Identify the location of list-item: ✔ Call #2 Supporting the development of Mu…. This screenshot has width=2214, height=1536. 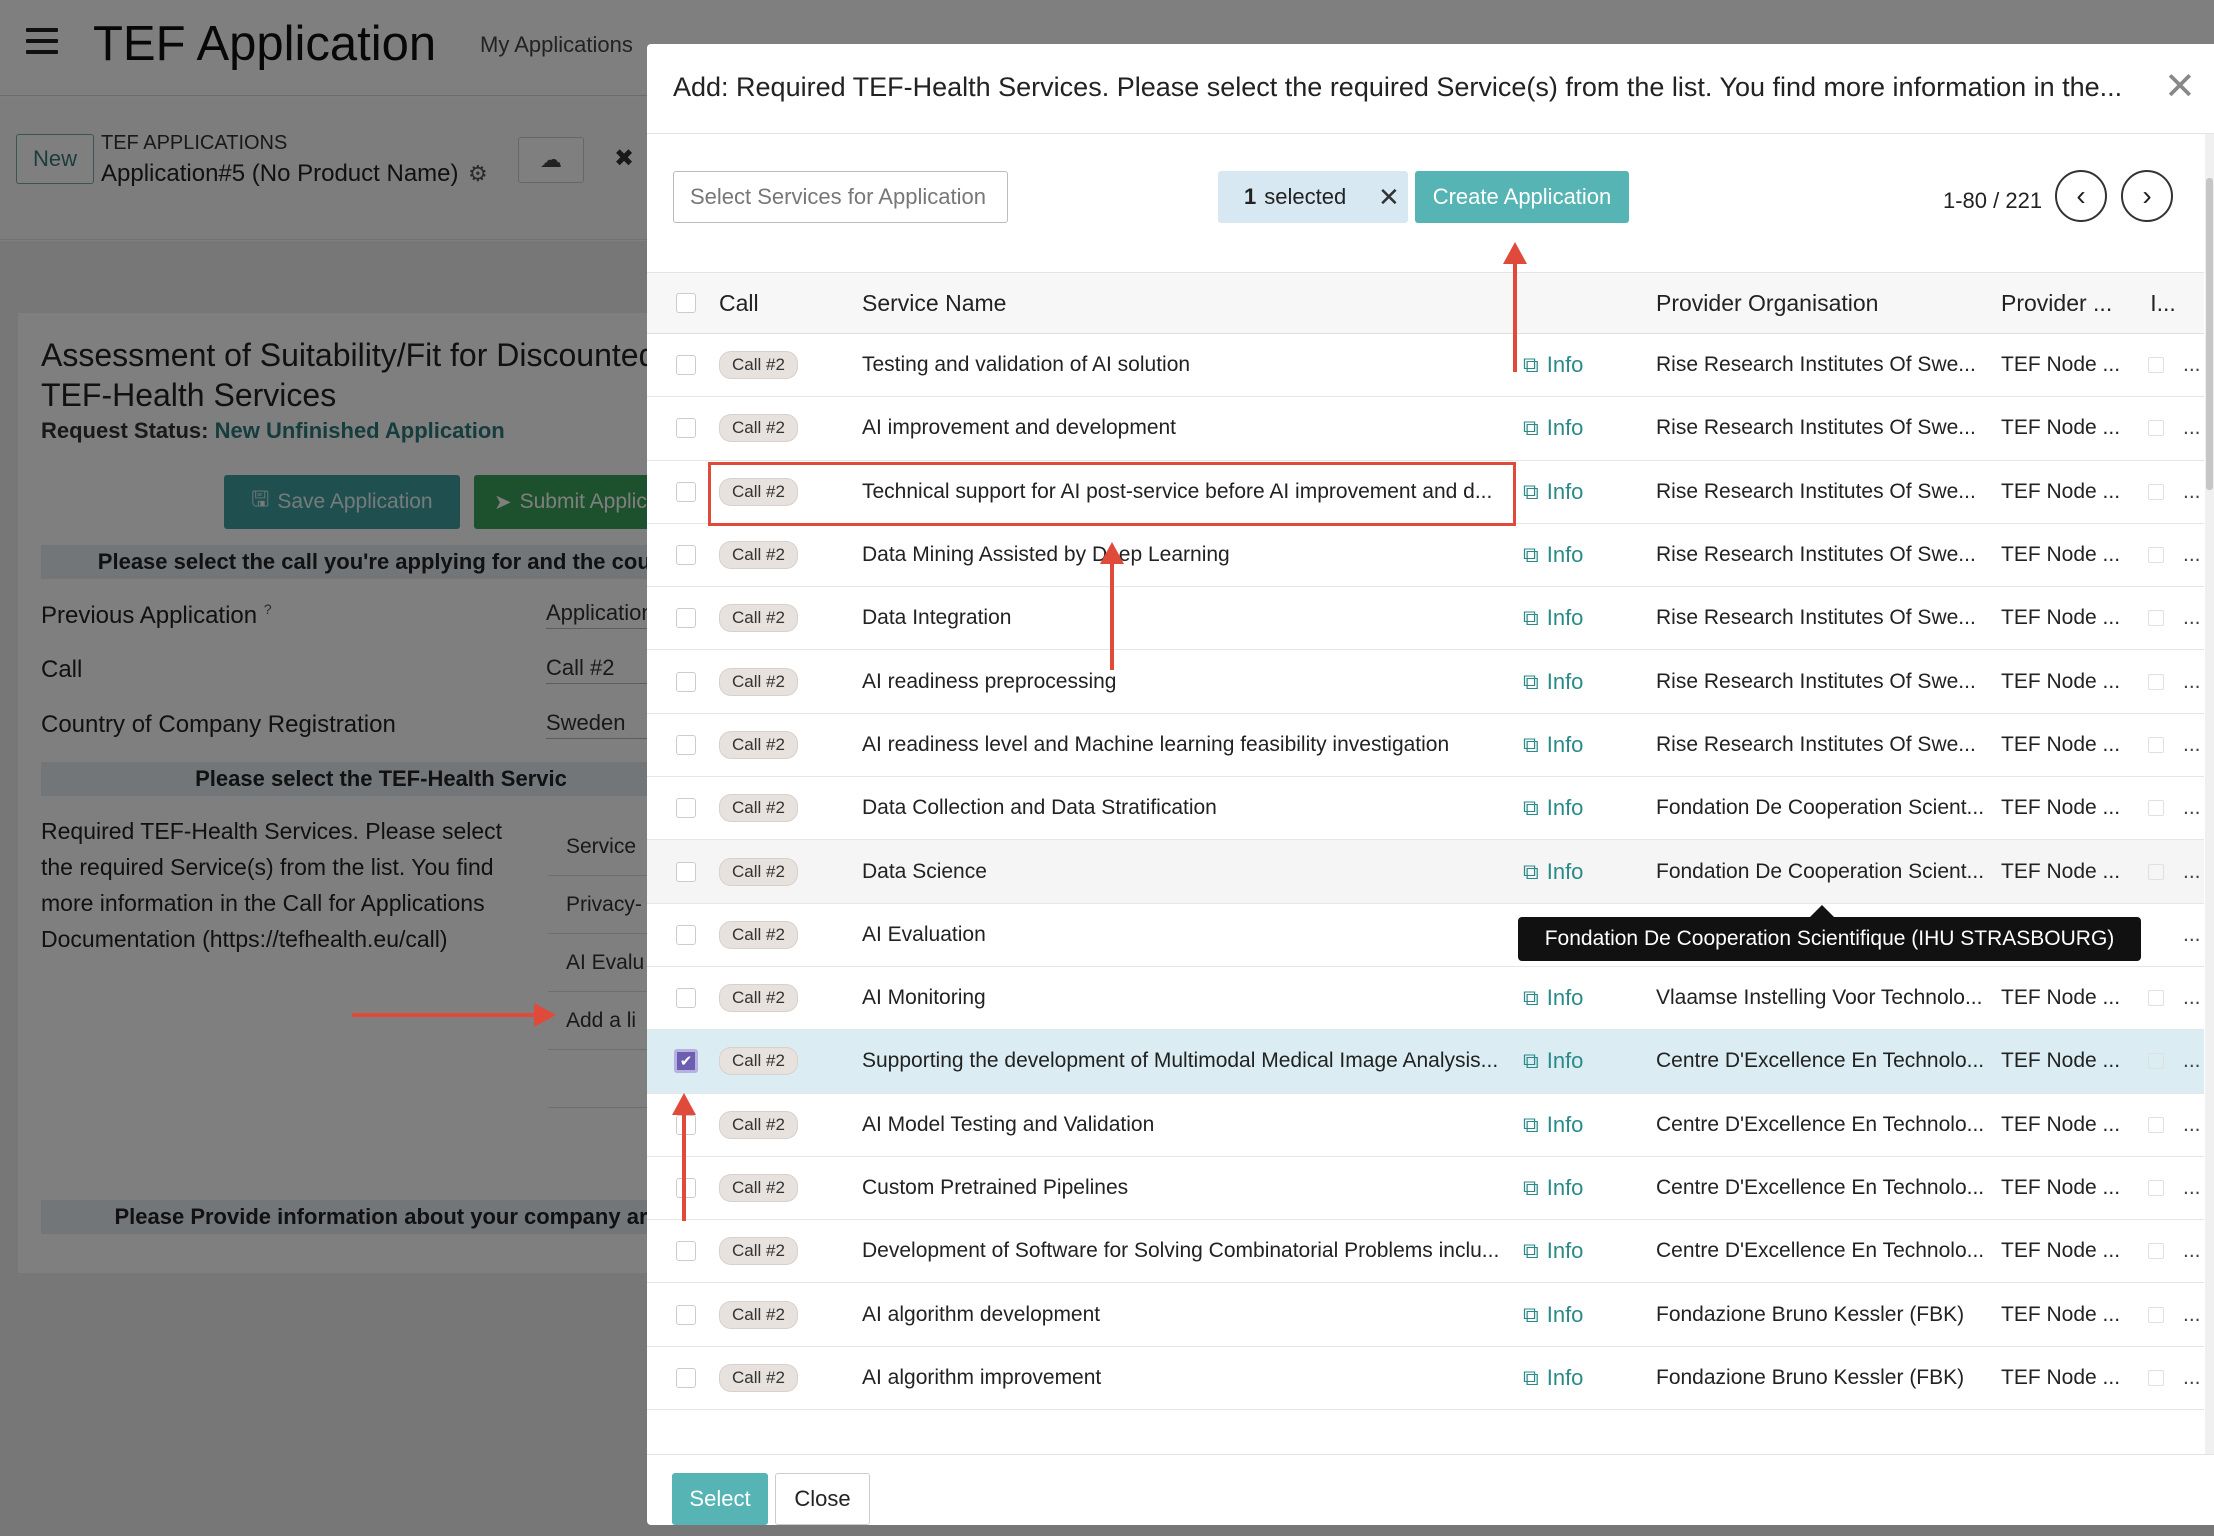
(1425, 1062).